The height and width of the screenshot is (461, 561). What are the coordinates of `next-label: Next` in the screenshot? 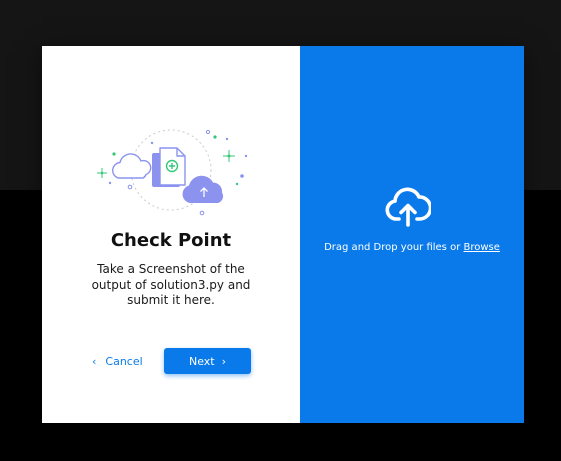 It's located at (201, 361).